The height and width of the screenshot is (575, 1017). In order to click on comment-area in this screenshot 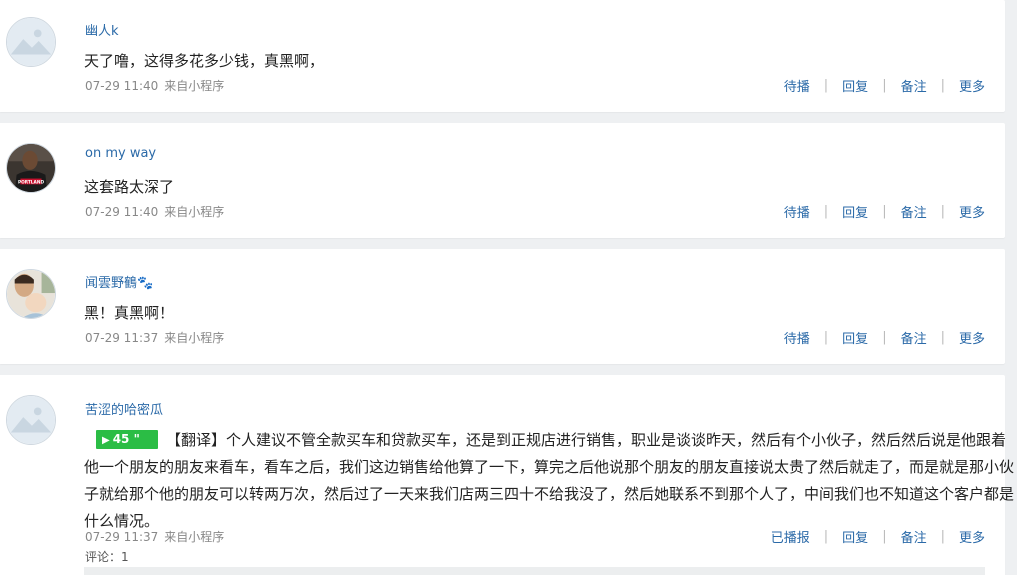, I will do `click(534, 571)`.